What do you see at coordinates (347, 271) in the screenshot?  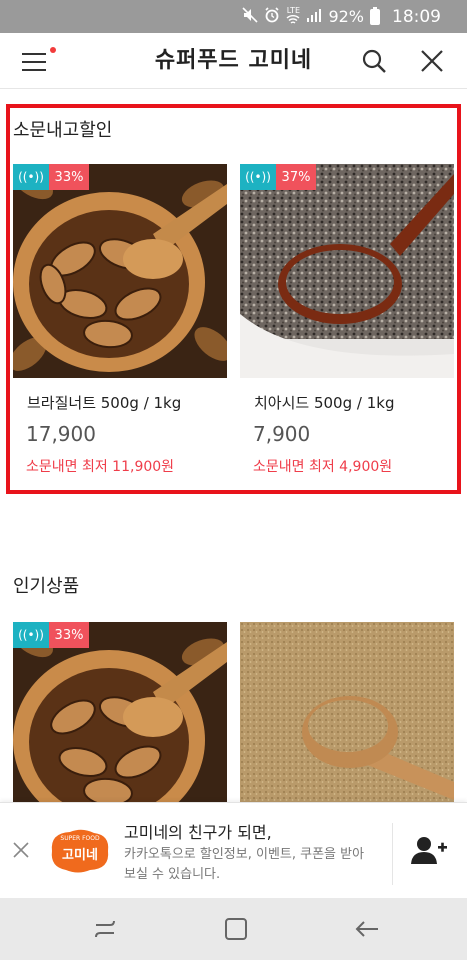 I see `product-image-chia-seed` at bounding box center [347, 271].